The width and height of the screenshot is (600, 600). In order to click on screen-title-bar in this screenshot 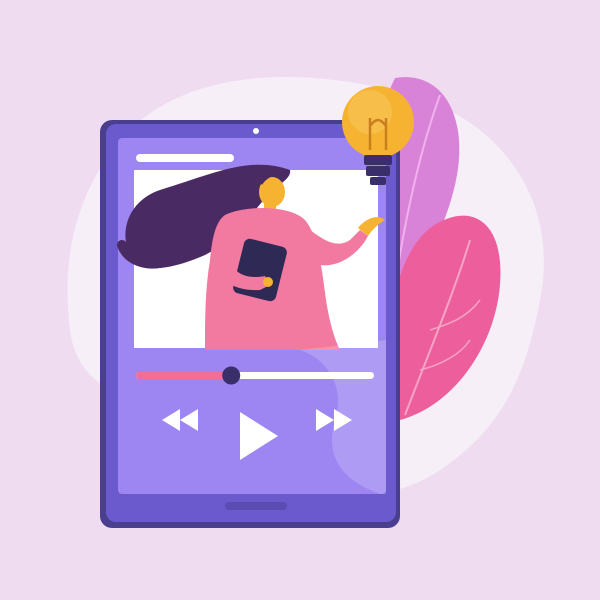, I will do `click(185, 158)`.